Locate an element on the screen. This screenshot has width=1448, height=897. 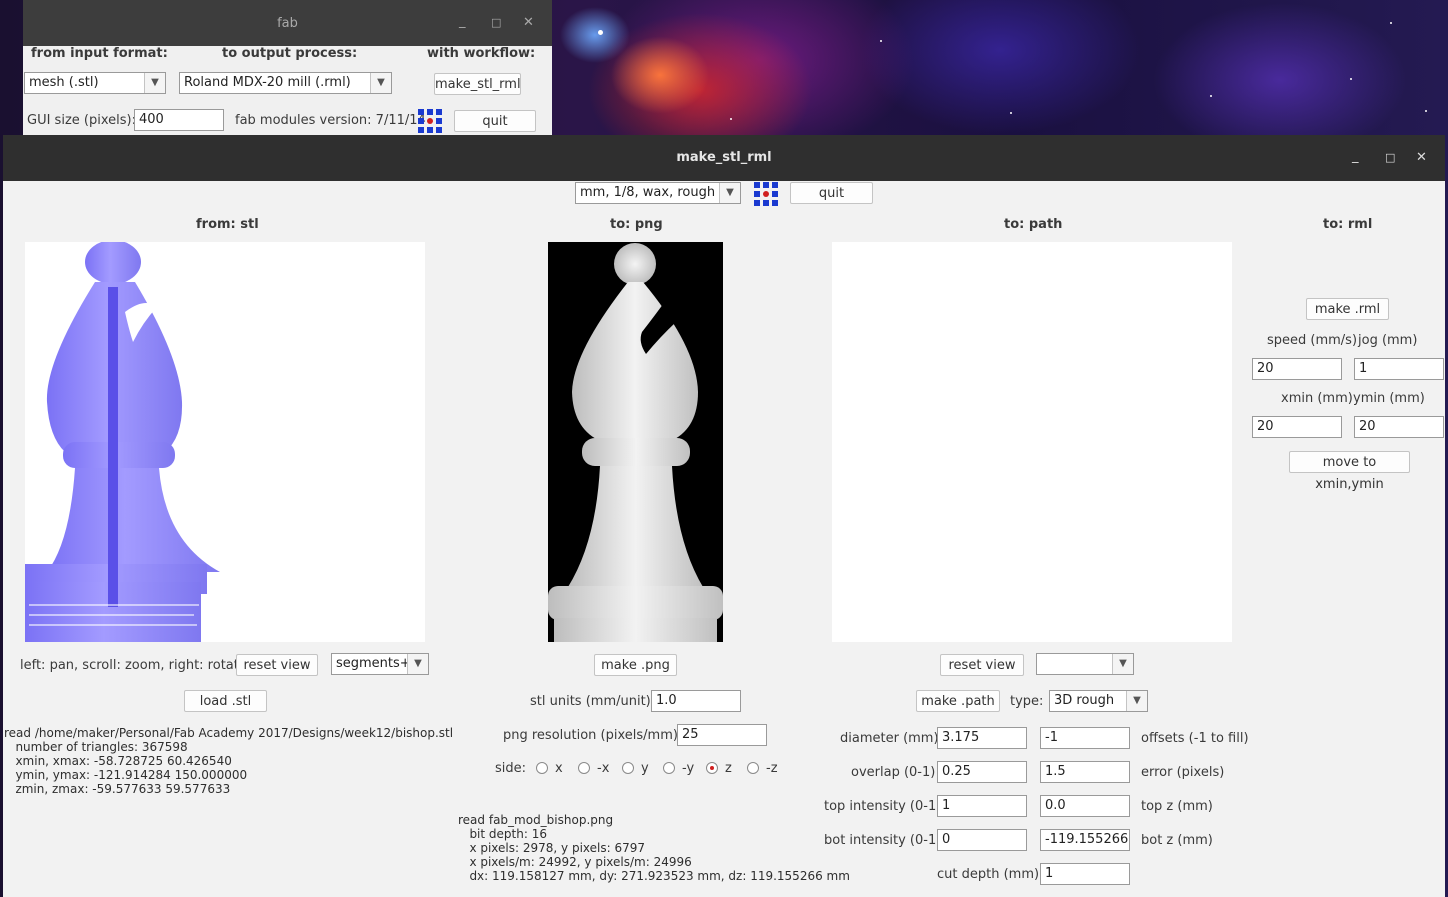
fab-quit-button: quit is located at coordinates (495, 121).